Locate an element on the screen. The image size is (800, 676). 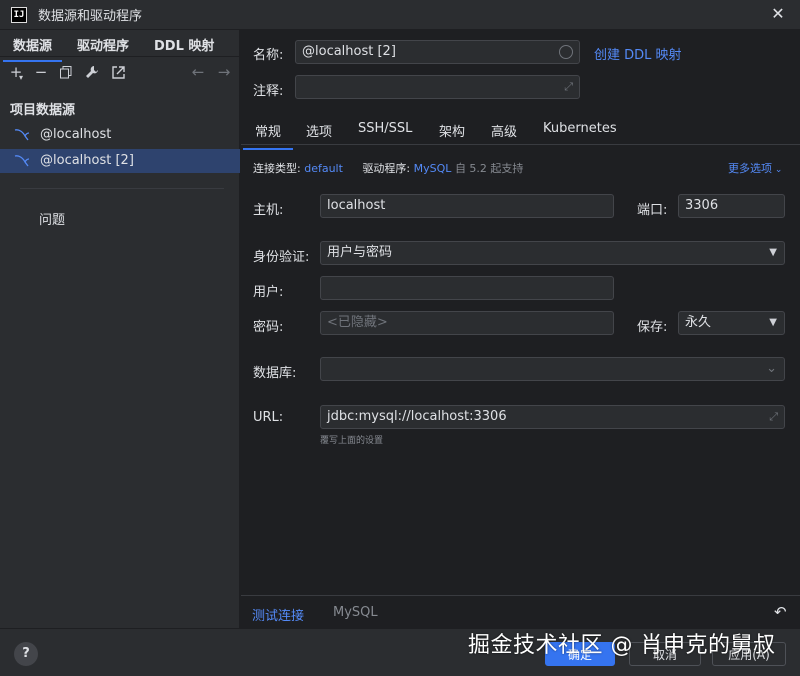
tab-schemas: 架构 is located at coordinates (452, 130).